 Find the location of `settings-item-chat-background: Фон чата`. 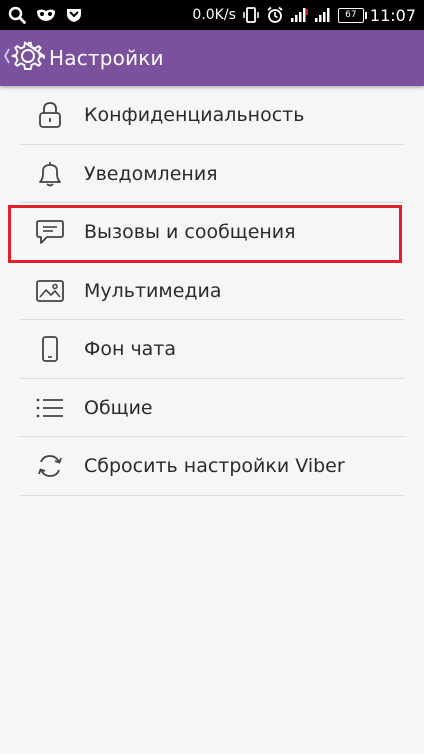

settings-item-chat-background: Фон чата is located at coordinates (212, 349).